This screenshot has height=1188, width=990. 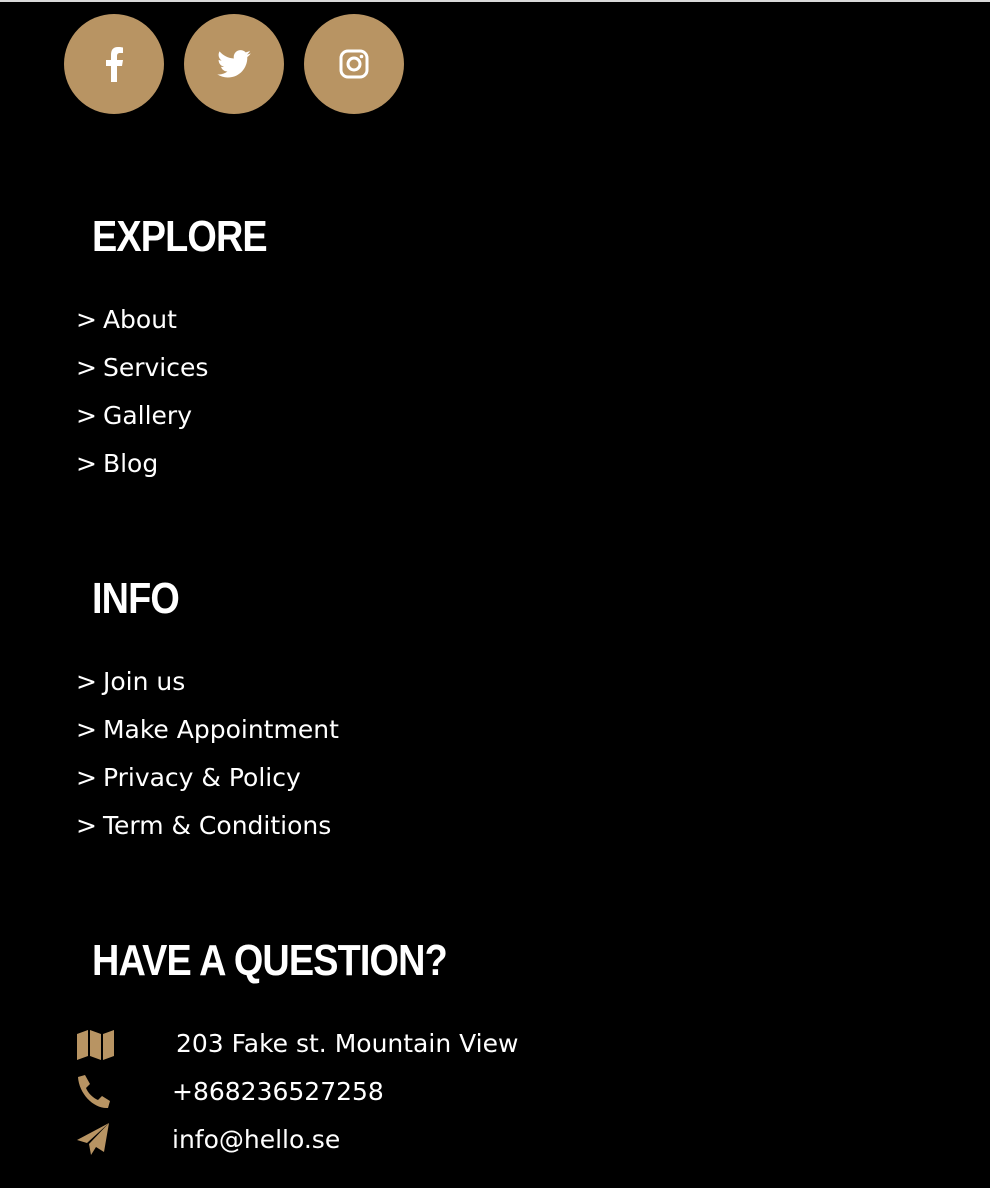 I want to click on contact-address: 203 Fake st. Mountain View, so click(x=426, y=1044).